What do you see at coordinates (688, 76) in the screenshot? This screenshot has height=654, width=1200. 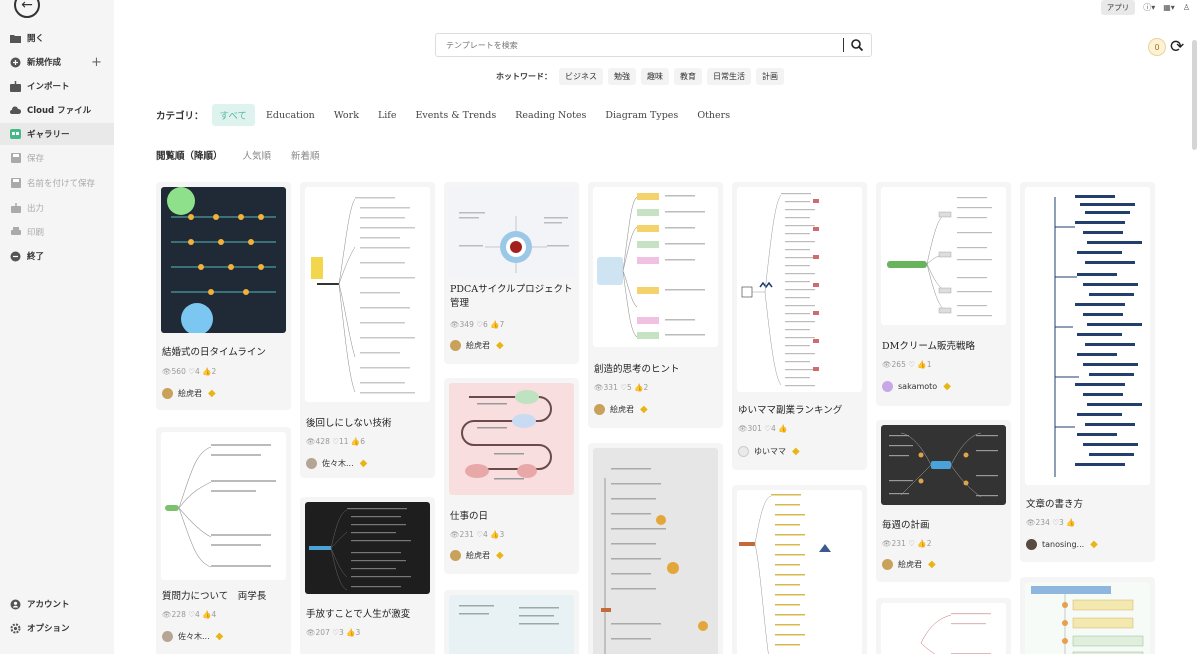 I see `hot-word-chip: 教育` at bounding box center [688, 76].